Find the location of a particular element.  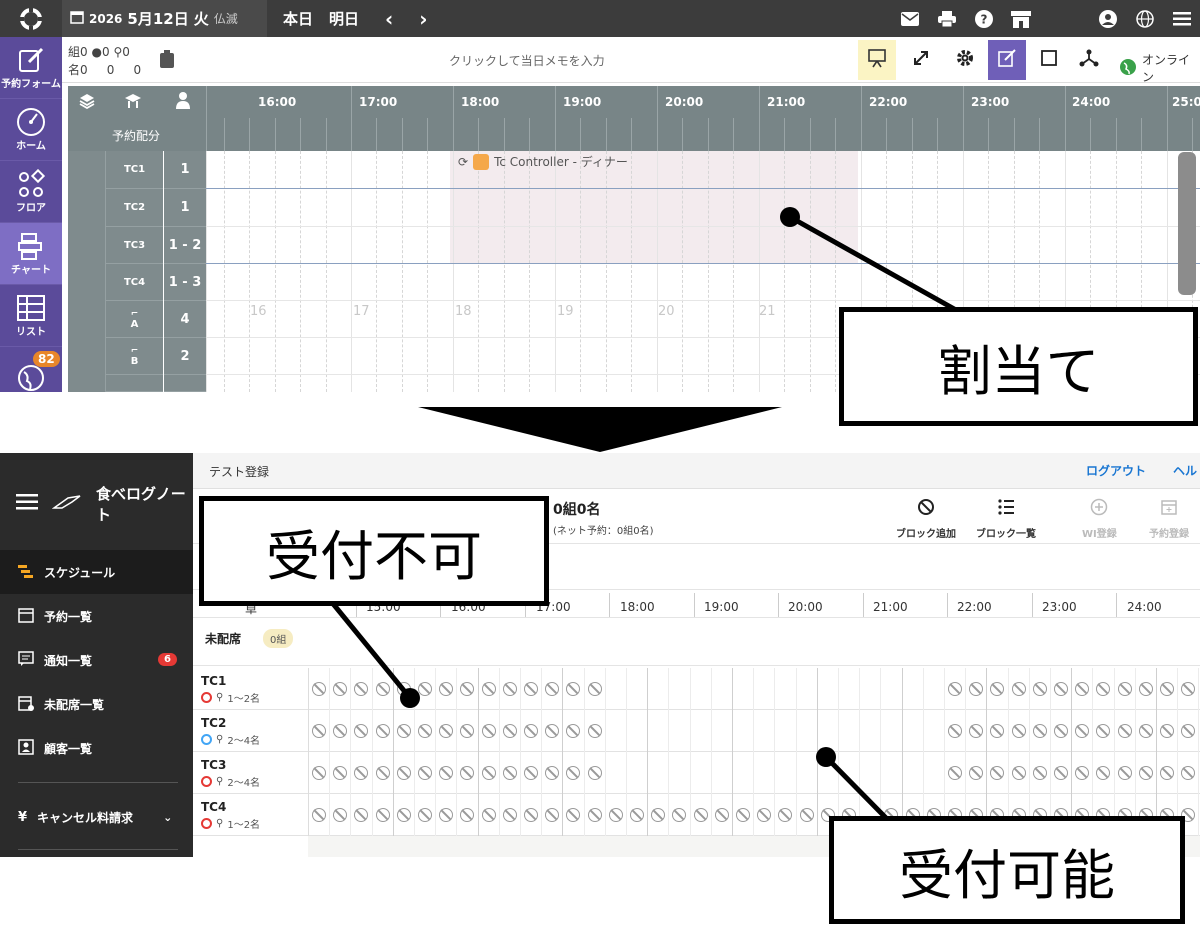

callout-not-accept: 受付不可 is located at coordinates (374, 551).